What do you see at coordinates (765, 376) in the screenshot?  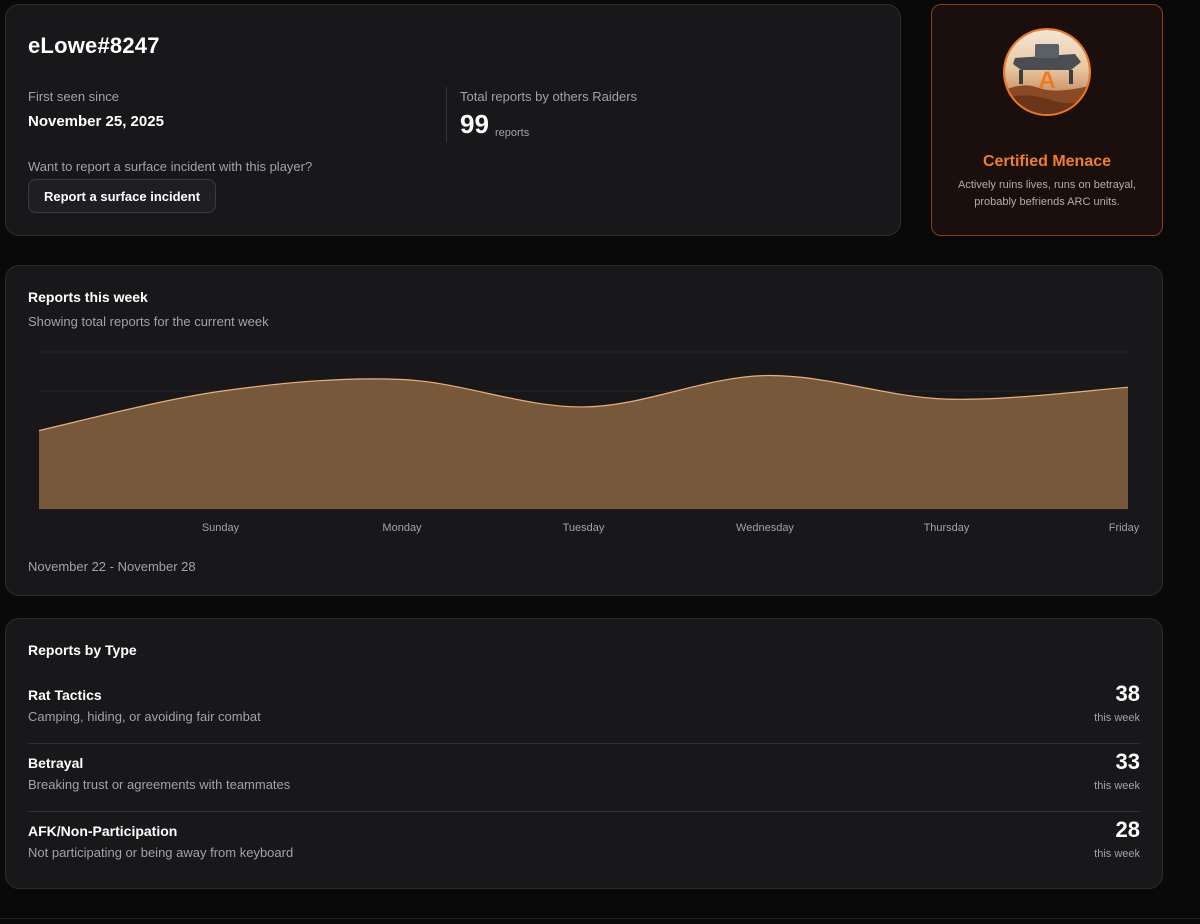 I see `chart-point-wednesday` at bounding box center [765, 376].